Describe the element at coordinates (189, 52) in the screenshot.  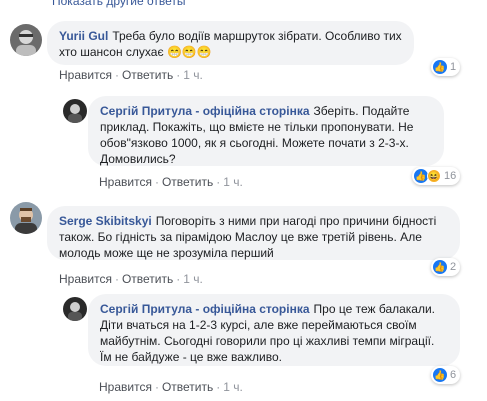
I see `grin-emoji: 😁😁😁` at that location.